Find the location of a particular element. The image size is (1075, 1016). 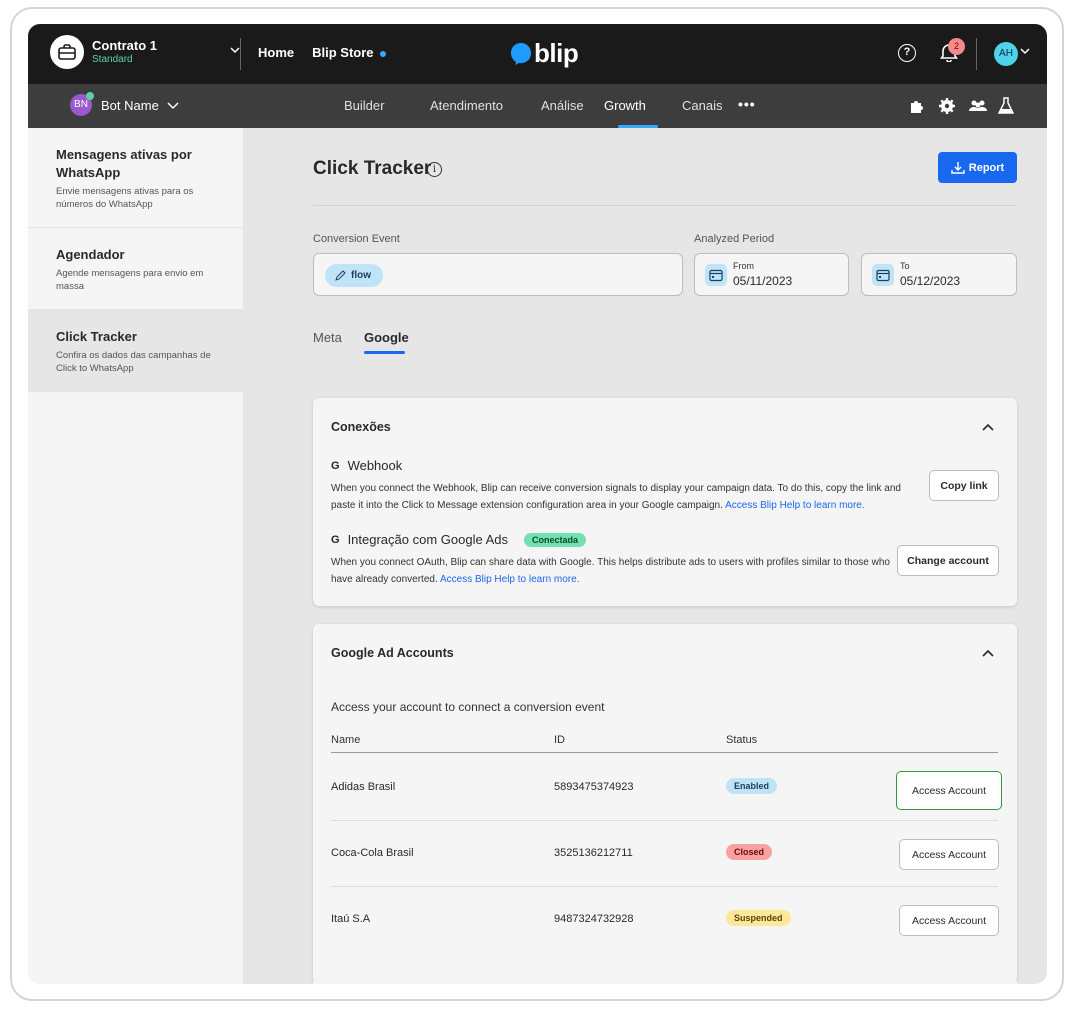

conversion-event-label: Conversion Event is located at coordinates (356, 239).